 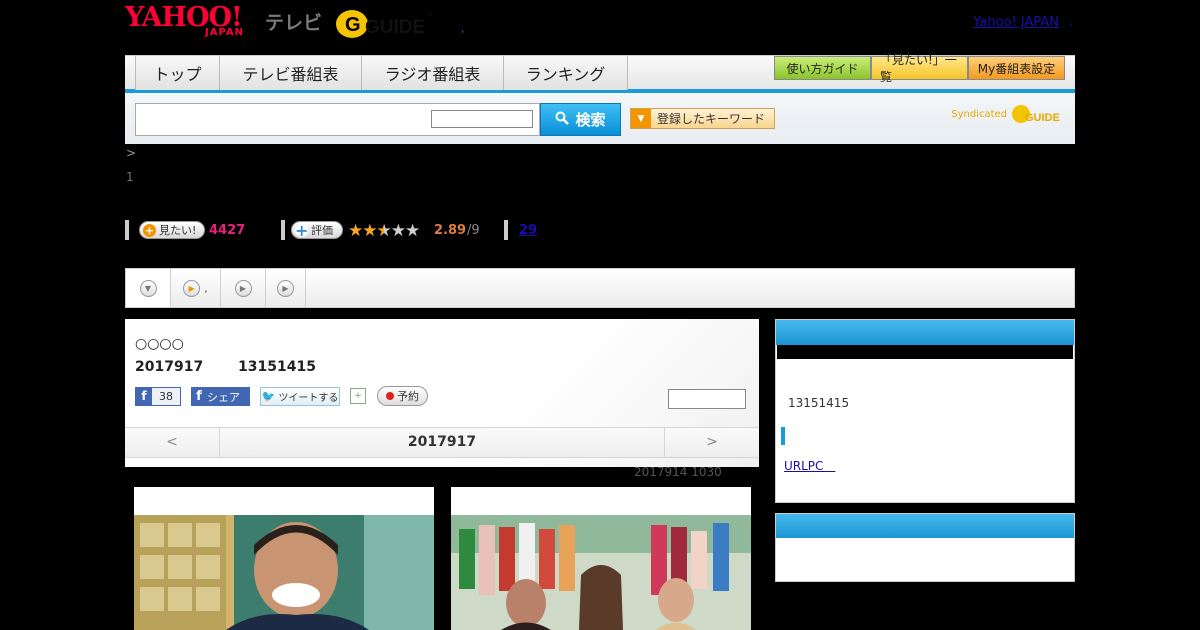 What do you see at coordinates (284, 572) in the screenshot?
I see `host-photo` at bounding box center [284, 572].